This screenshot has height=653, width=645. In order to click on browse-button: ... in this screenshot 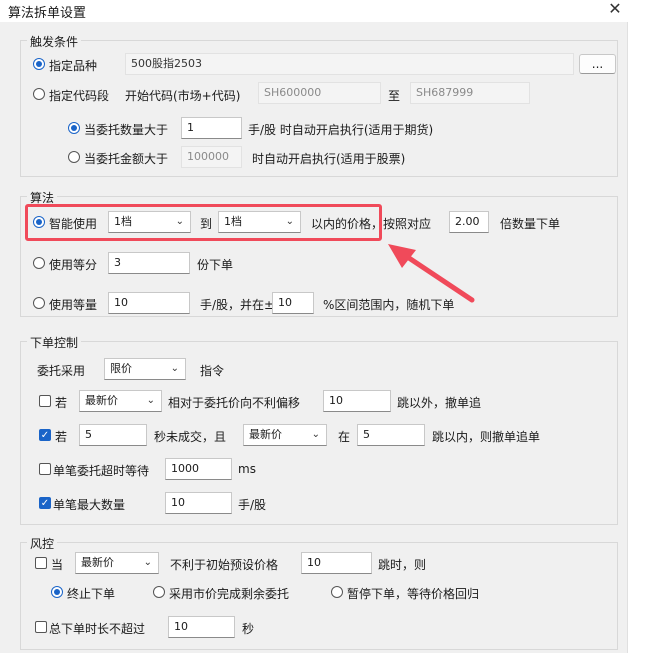, I will do `click(597, 64)`.